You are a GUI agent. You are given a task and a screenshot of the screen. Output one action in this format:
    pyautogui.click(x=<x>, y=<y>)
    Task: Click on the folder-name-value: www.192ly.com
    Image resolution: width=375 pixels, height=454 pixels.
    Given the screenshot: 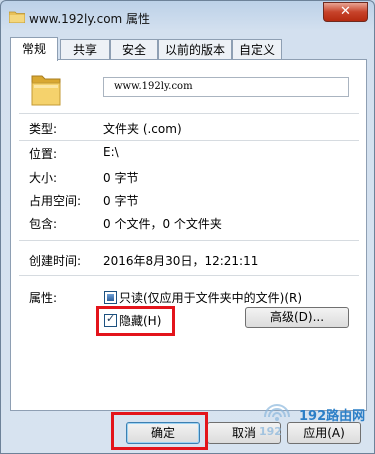 What is the action you would take?
    pyautogui.click(x=153, y=86)
    